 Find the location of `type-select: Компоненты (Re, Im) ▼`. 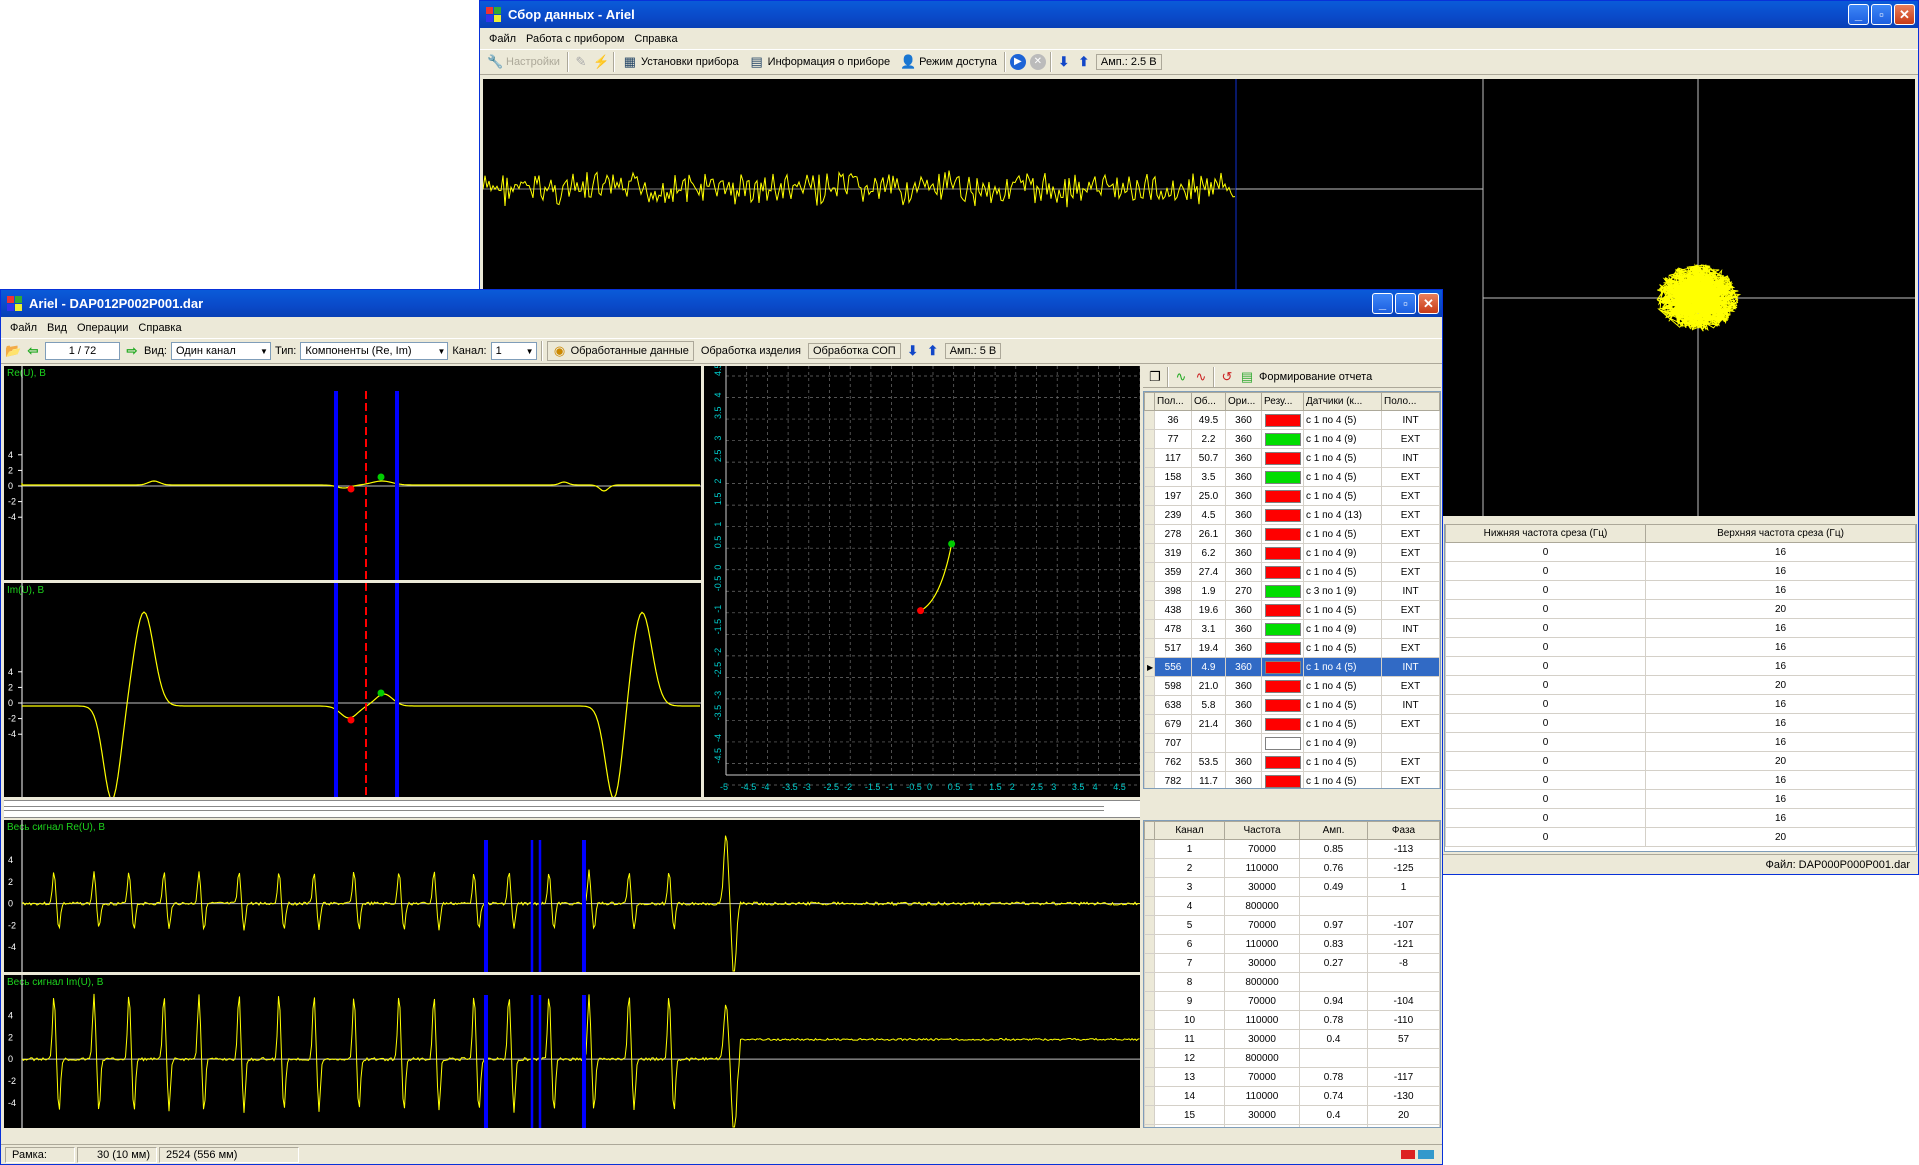

type-select: Компоненты (Re, Im) ▼ is located at coordinates (374, 351).